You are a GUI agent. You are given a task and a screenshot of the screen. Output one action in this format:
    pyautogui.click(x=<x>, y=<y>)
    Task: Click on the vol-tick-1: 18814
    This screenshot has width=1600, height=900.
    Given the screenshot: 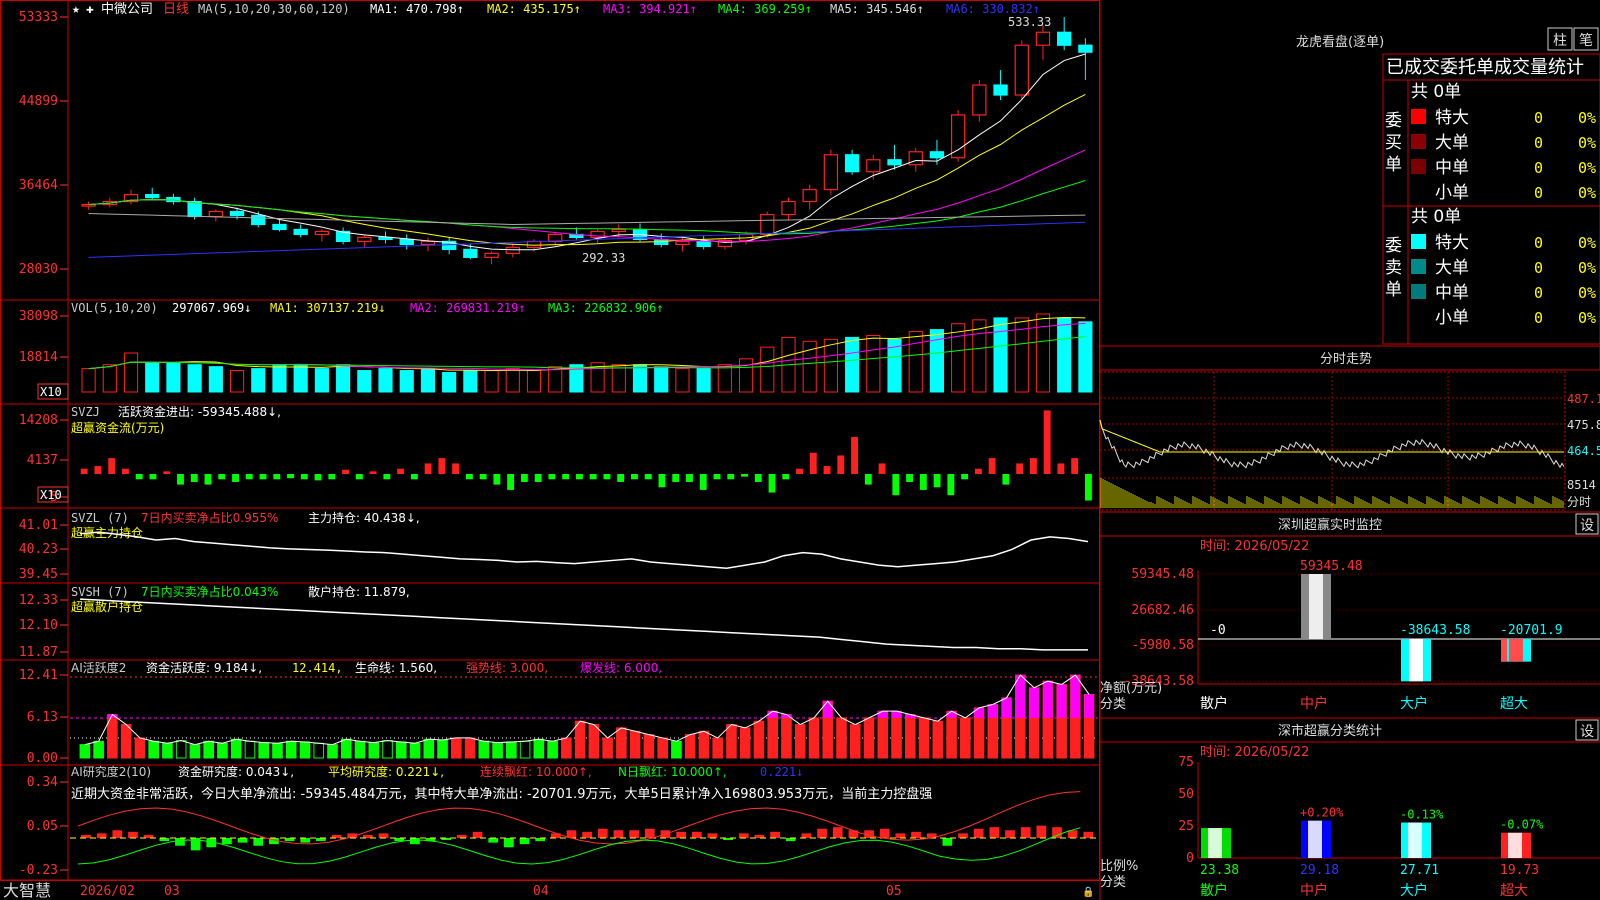 What is the action you would take?
    pyautogui.click(x=38, y=357)
    